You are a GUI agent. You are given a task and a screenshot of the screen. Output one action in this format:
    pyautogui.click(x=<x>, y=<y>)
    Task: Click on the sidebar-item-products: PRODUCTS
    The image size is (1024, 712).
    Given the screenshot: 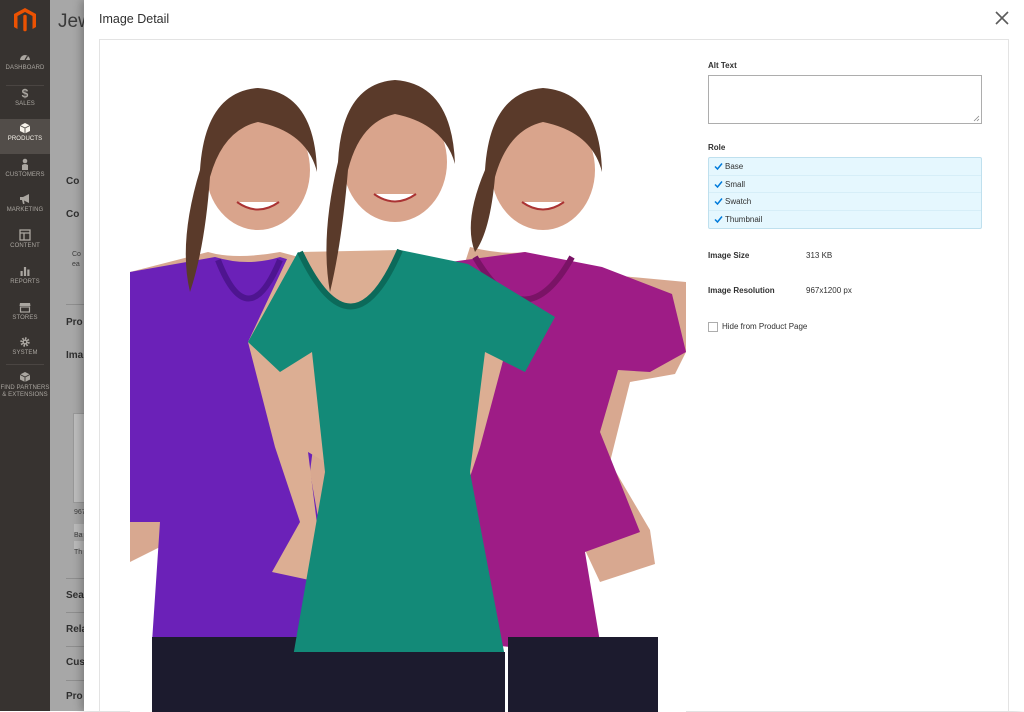 What is the action you would take?
    pyautogui.click(x=25, y=136)
    